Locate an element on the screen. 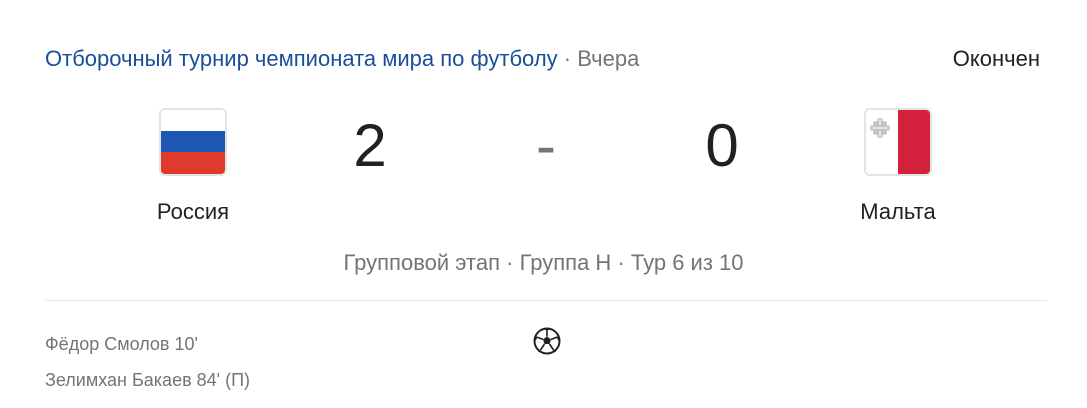 This screenshot has height=408, width=1087. away-team: Мальта is located at coordinates (898, 167).